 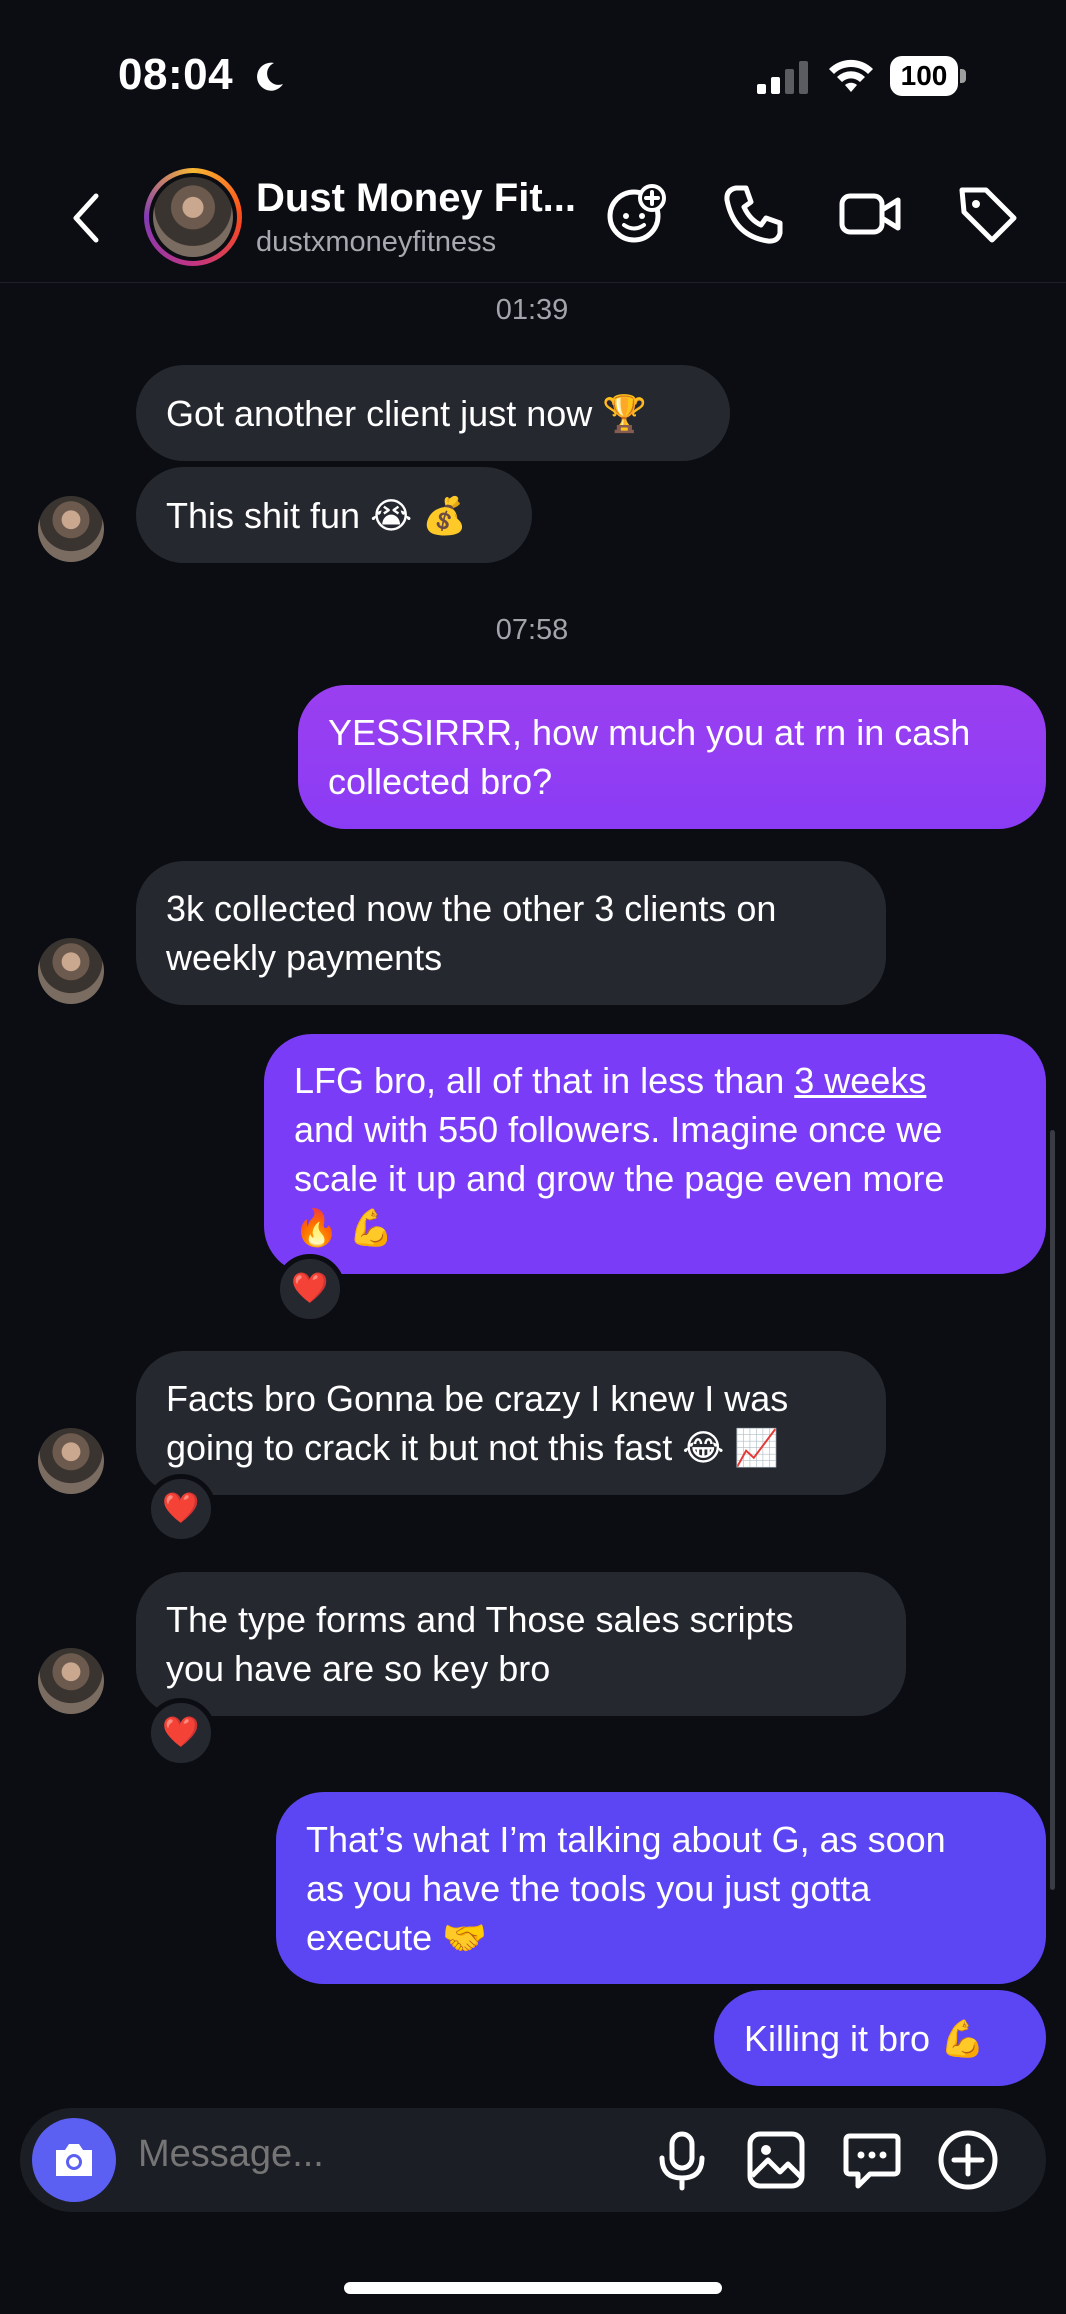 I want to click on chat-bubble-icon, so click(x=872, y=2160).